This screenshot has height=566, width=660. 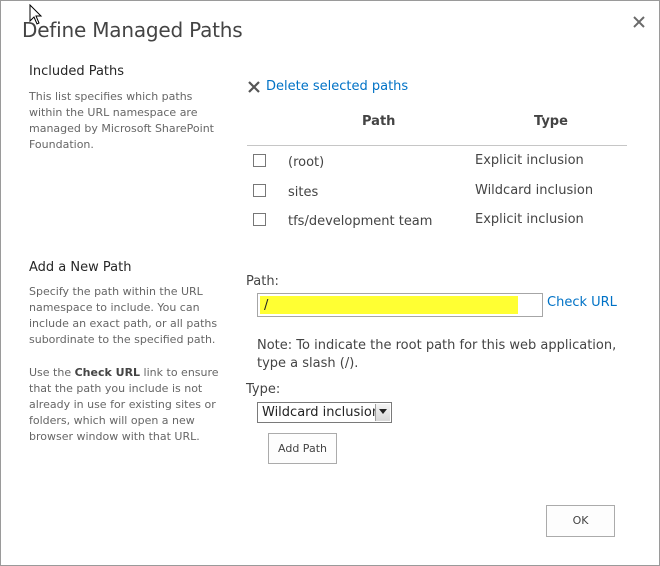 What do you see at coordinates (262, 281) in the screenshot?
I see `path-label: Path:` at bounding box center [262, 281].